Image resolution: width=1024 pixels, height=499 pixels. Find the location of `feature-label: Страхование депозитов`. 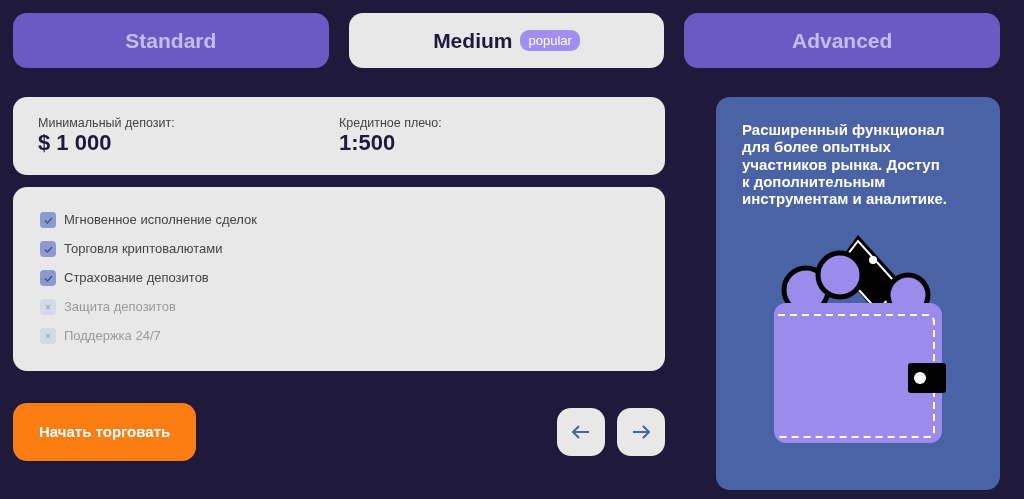

feature-label: Страхование депозитов is located at coordinates (136, 278).